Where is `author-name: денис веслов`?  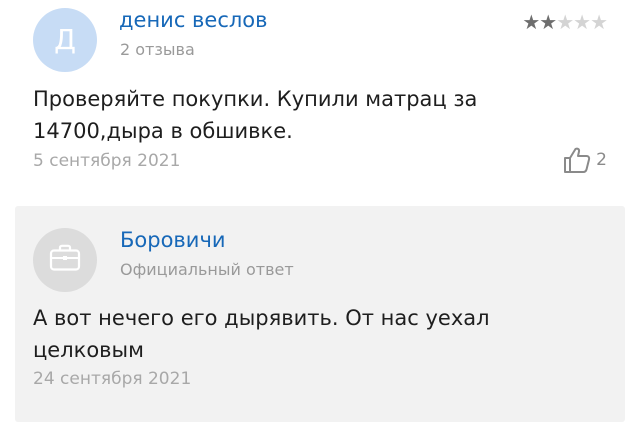
author-name: денис веслов is located at coordinates (193, 20).